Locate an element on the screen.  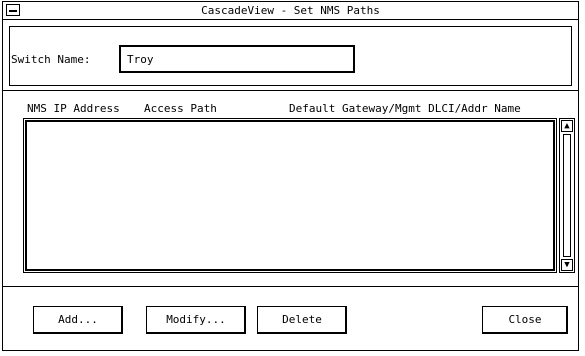
close-button: Close is located at coordinates (525, 320).